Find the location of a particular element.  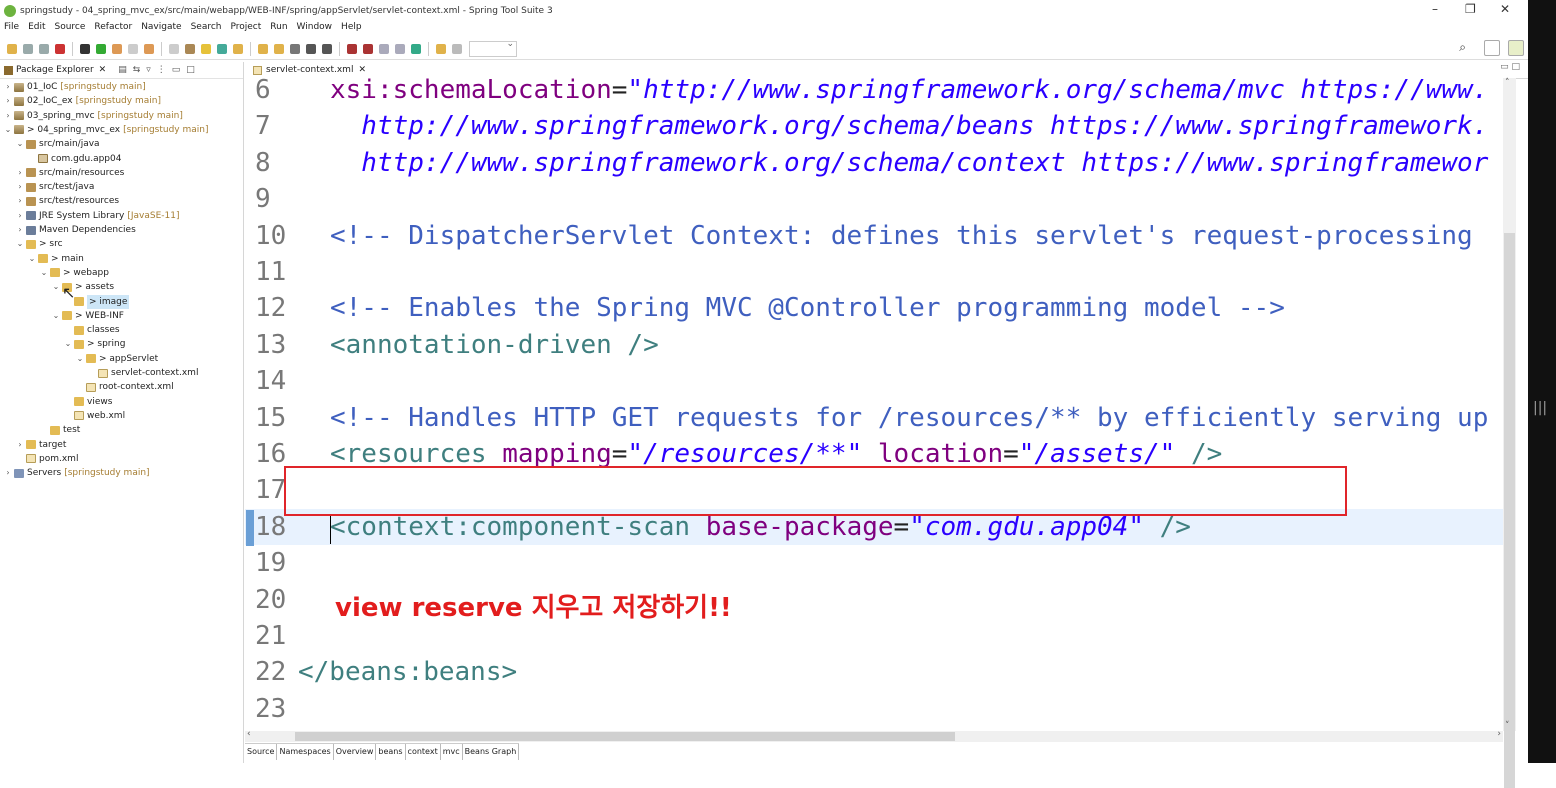

tree-item: views is located at coordinates (88, 402).